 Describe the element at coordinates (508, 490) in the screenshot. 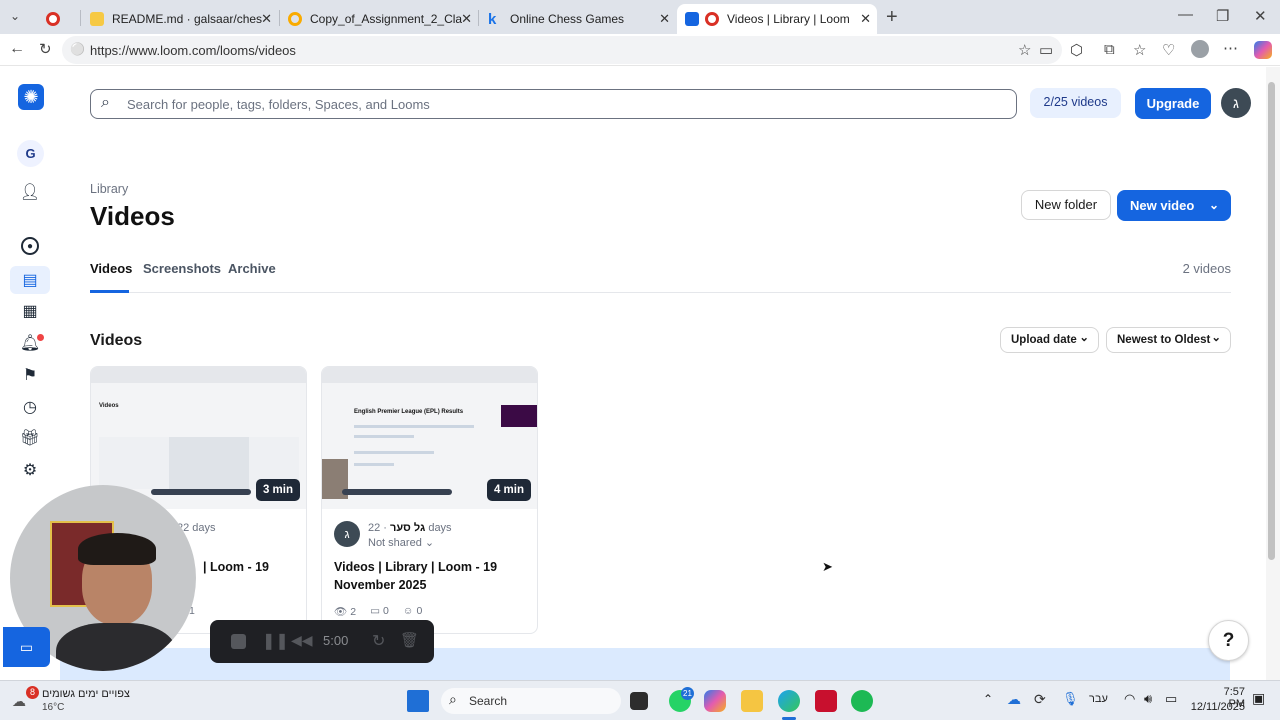

I see `duration-badge: 4 min` at that location.